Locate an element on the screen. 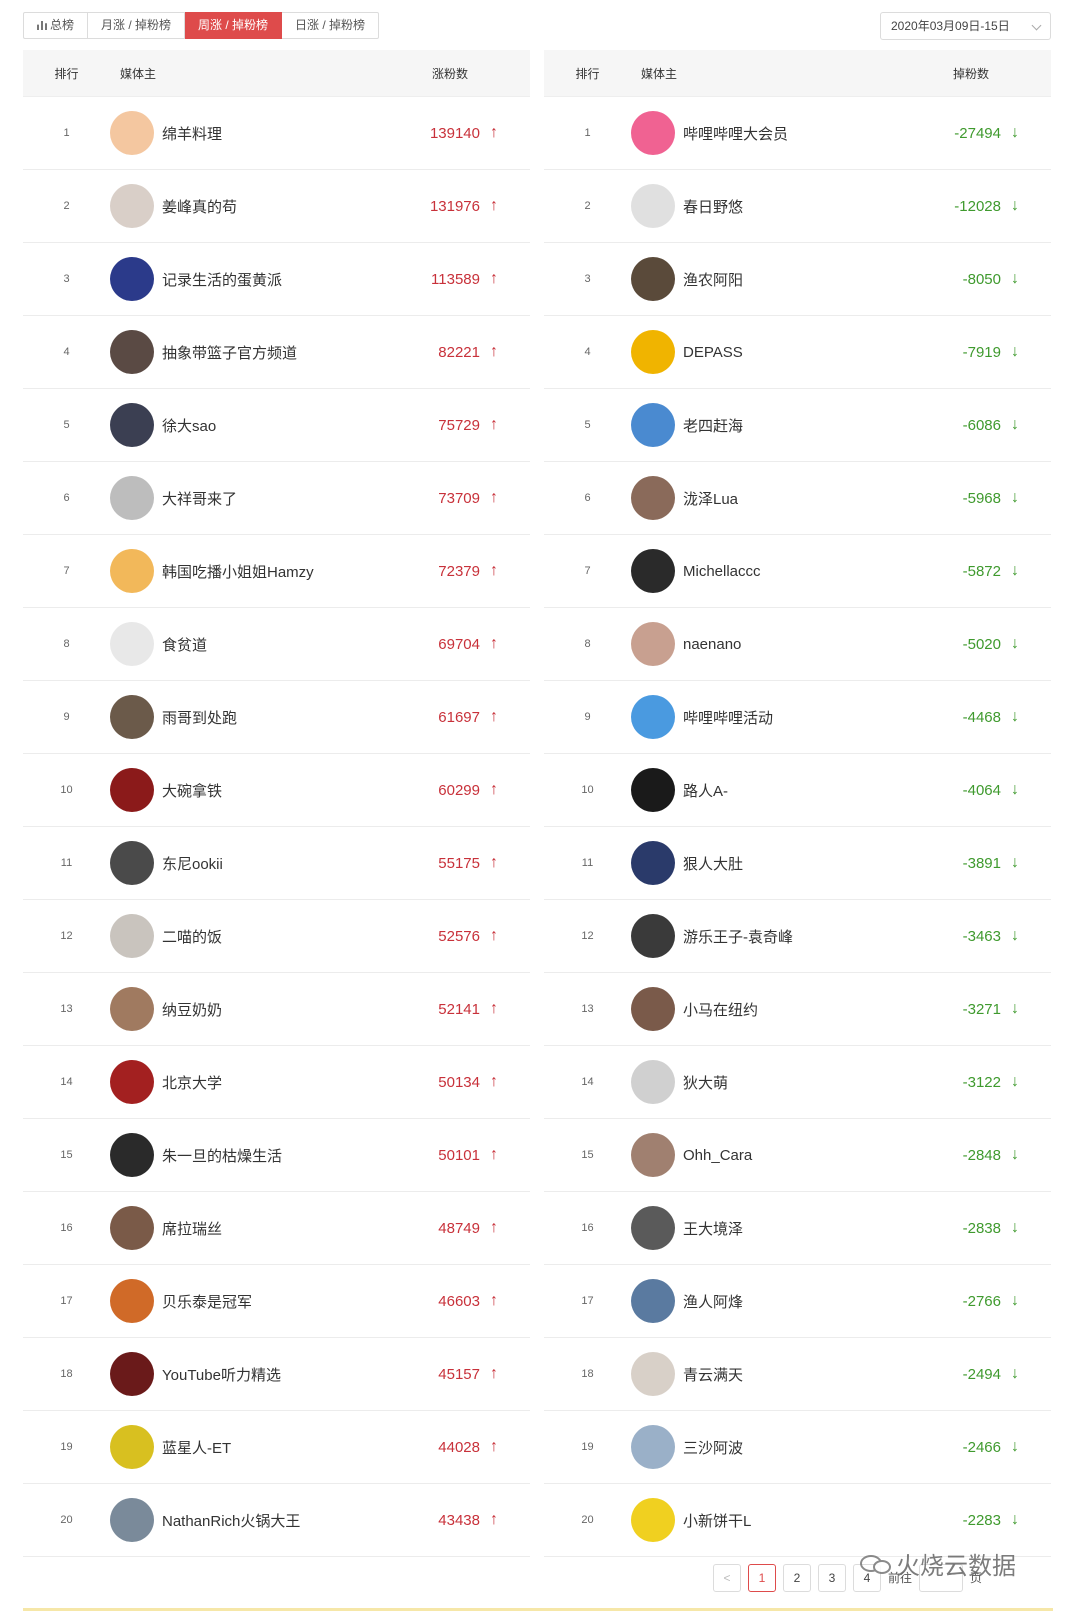 This screenshot has height=1613, width=1080. media-name: 小马在纽约 is located at coordinates (798, 1009).